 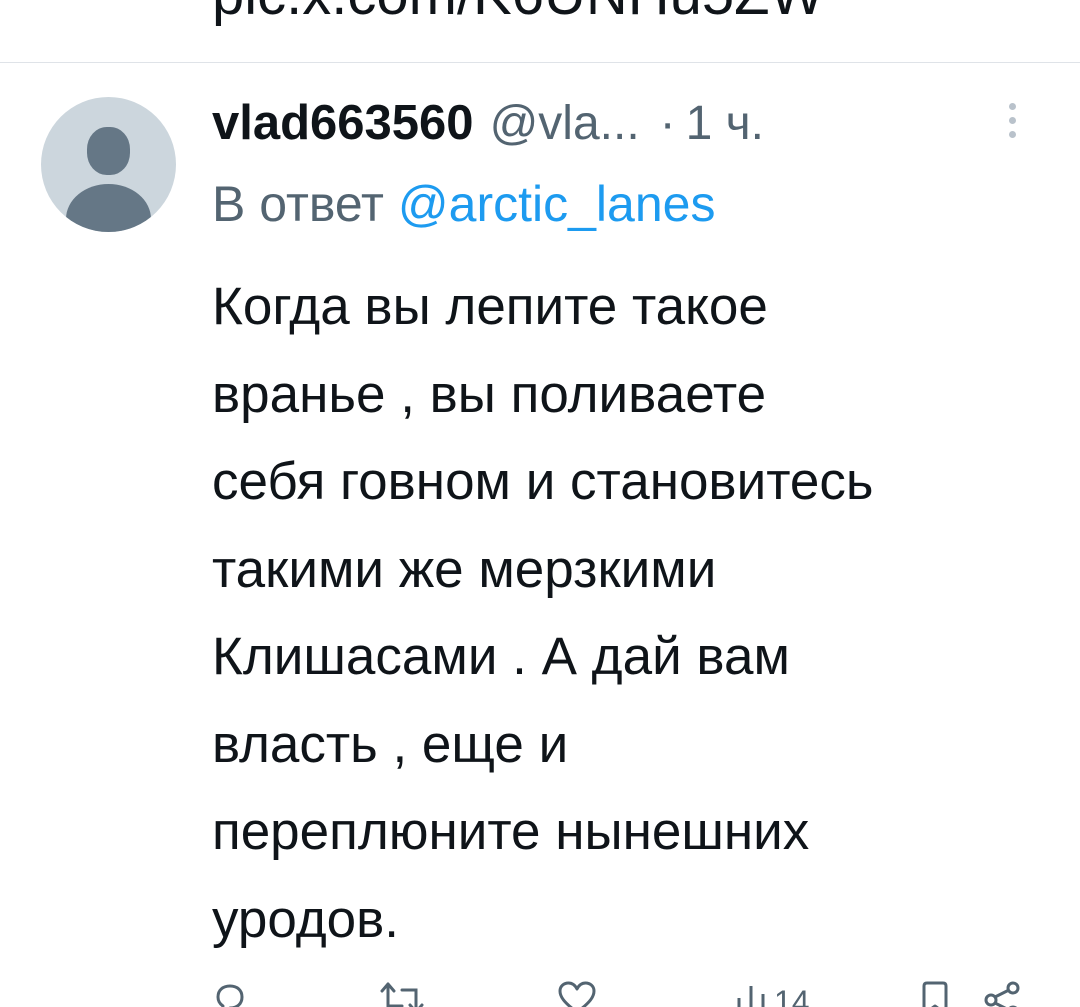 I want to click on heart-icon, so click(x=577, y=994).